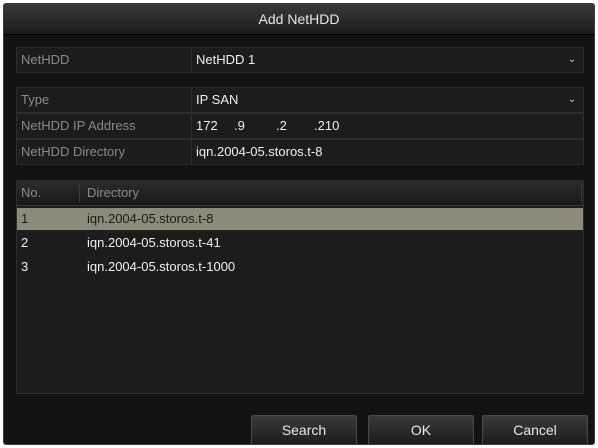 Image resolution: width=598 pixels, height=448 pixels. Describe the element at coordinates (304, 429) in the screenshot. I see `search-button: Search` at that location.